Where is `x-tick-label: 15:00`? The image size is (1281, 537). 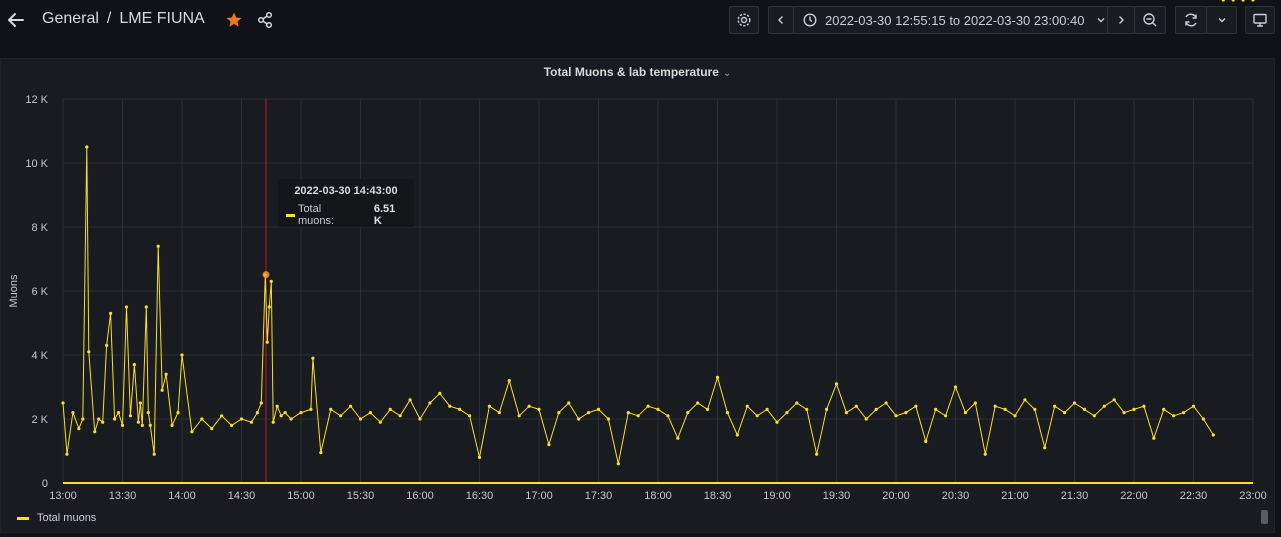 x-tick-label: 15:00 is located at coordinates (301, 496).